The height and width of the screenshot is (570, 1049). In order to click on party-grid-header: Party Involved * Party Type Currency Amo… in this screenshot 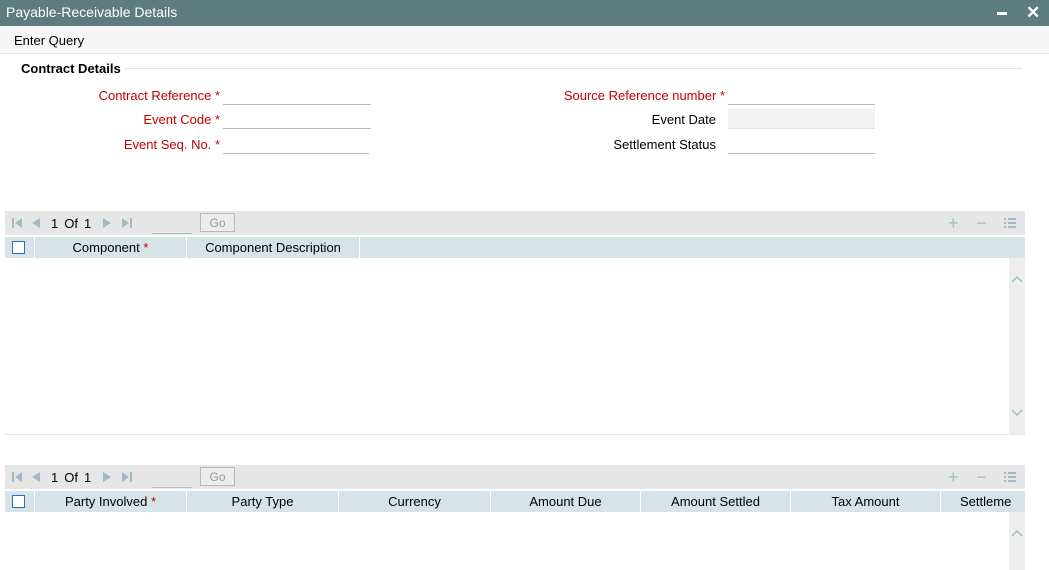, I will do `click(515, 501)`.